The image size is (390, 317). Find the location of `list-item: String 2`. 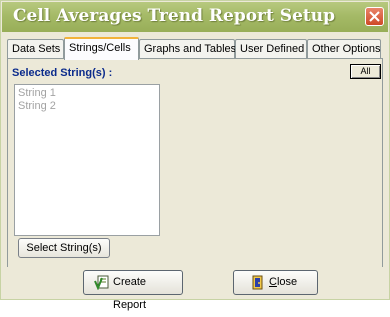

list-item: String 2 is located at coordinates (87, 106).